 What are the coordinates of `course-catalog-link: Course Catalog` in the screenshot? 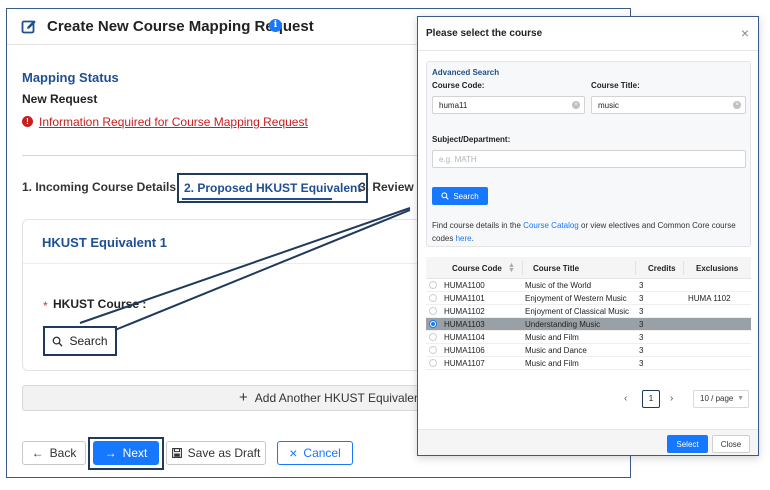 It's located at (551, 225).